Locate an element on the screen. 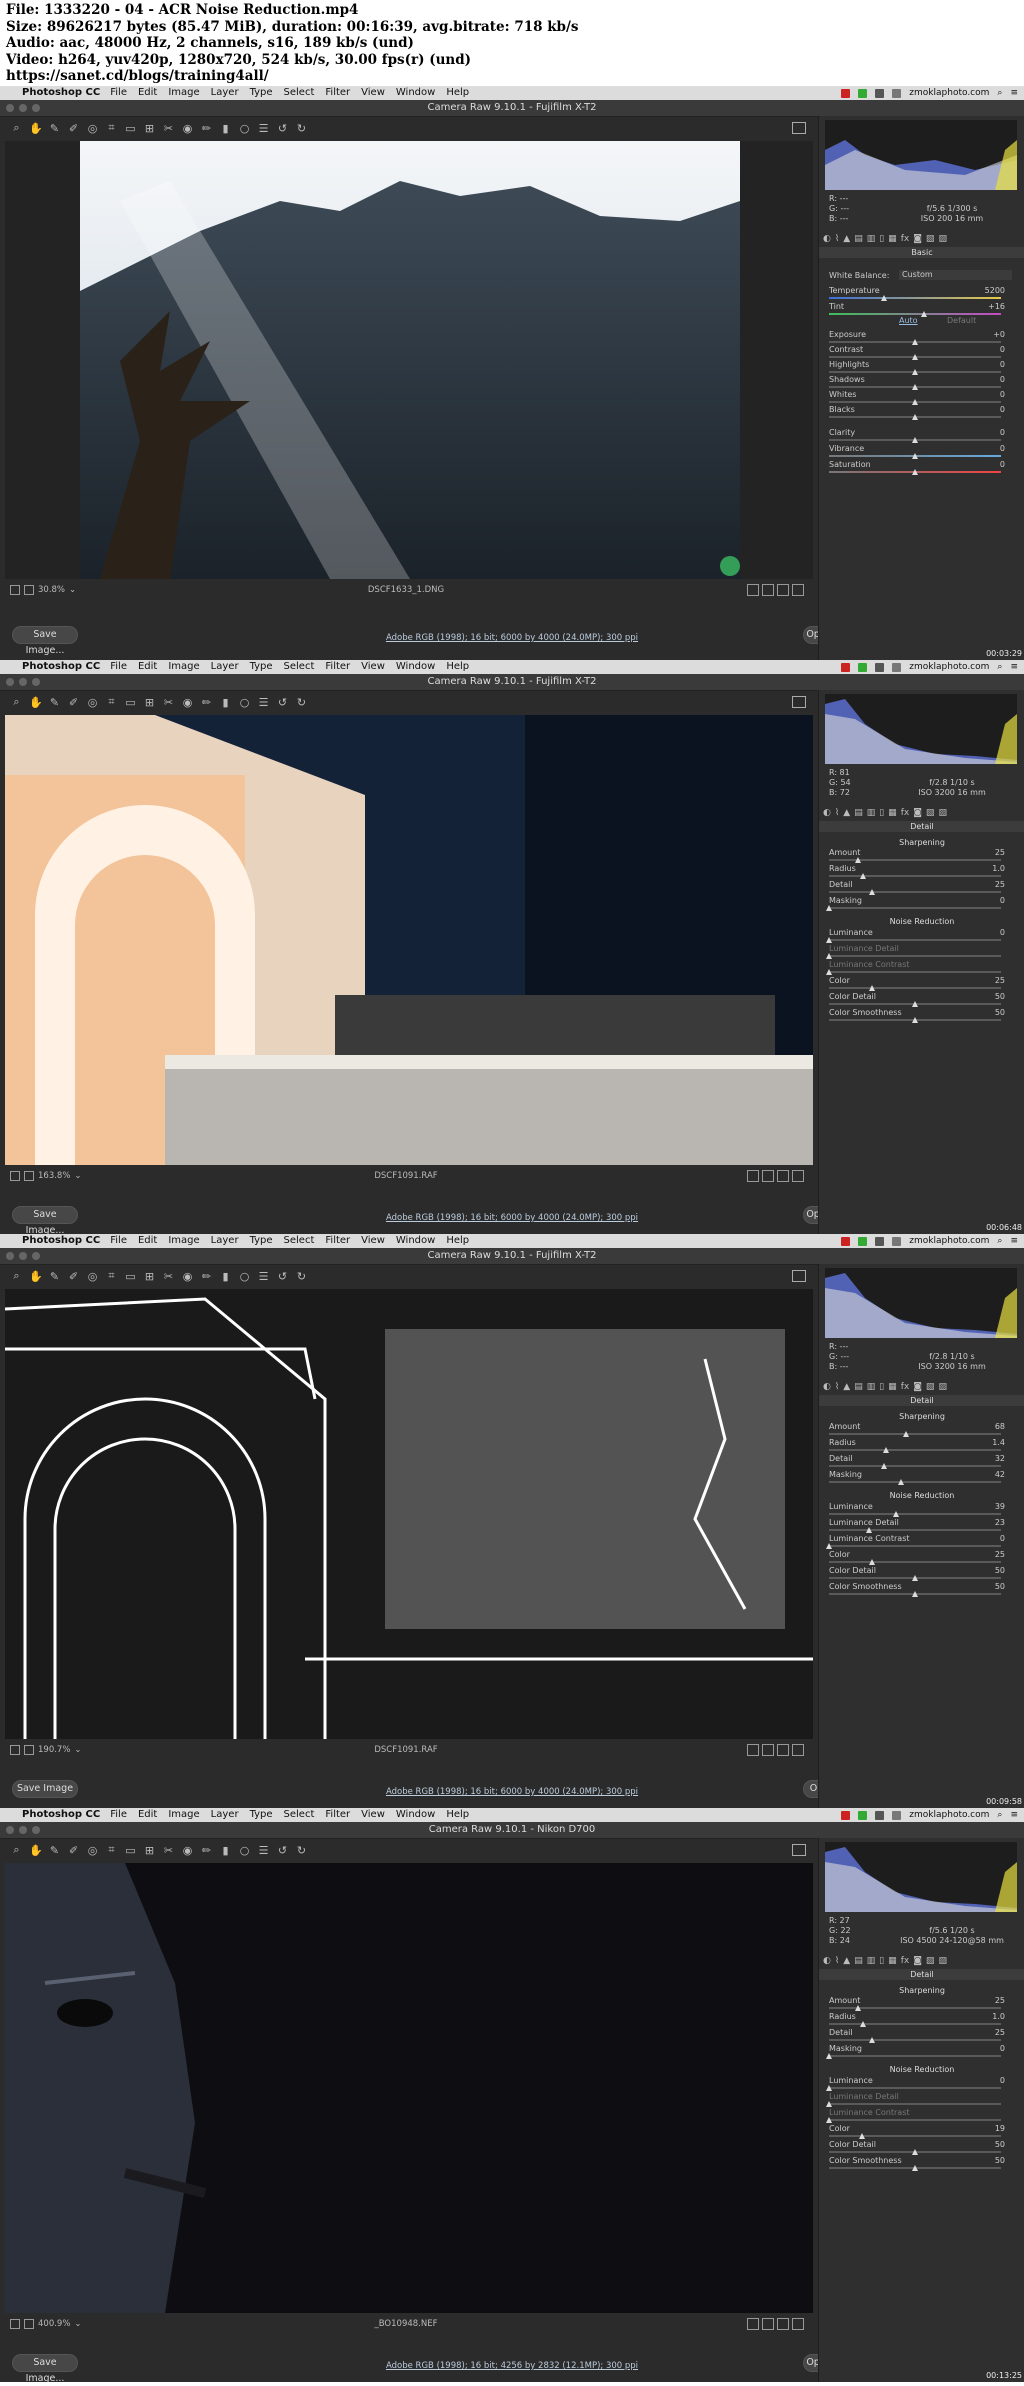 This screenshot has height=2386, width=1024. menu-layer: Layer is located at coordinates (225, 667).